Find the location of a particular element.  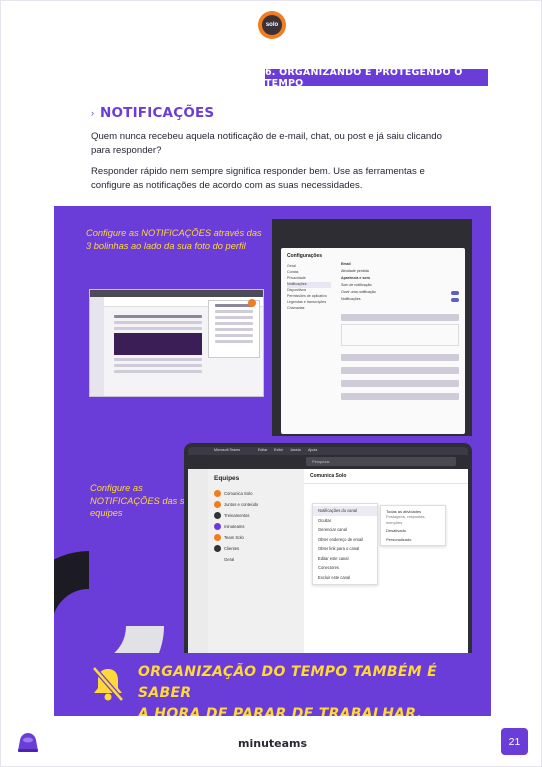

menu-window: Janela is located at coordinates (295, 450).